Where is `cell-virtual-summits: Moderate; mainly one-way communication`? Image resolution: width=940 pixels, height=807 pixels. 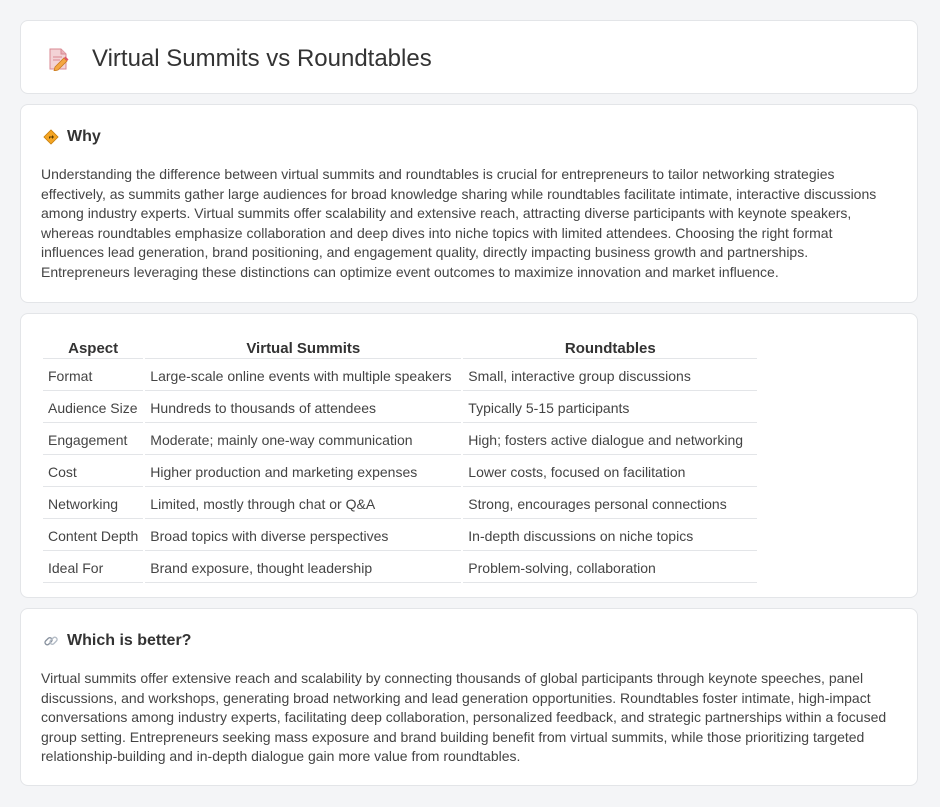
cell-virtual-summits: Moderate; mainly one-way communication is located at coordinates (303, 440).